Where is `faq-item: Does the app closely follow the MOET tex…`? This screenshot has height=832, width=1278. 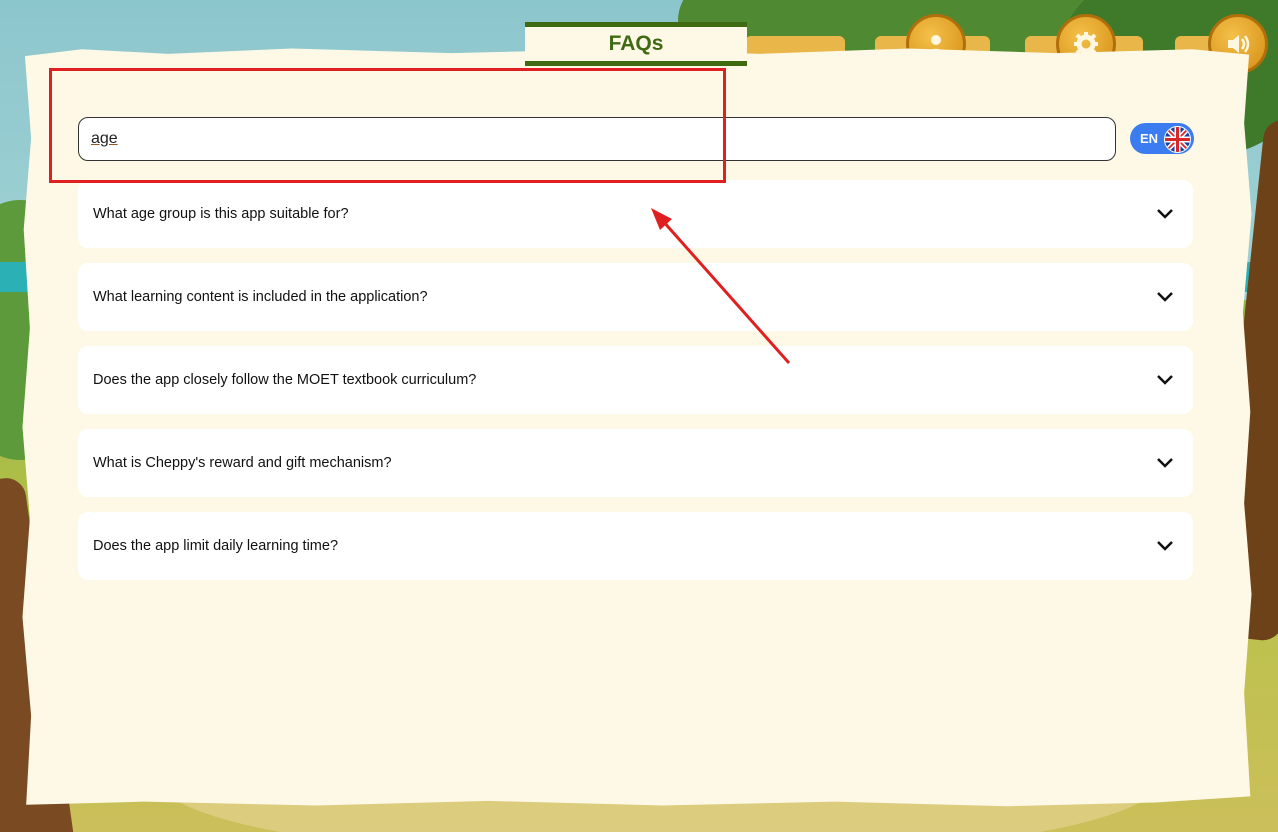 faq-item: Does the app closely follow the MOET tex… is located at coordinates (635, 380).